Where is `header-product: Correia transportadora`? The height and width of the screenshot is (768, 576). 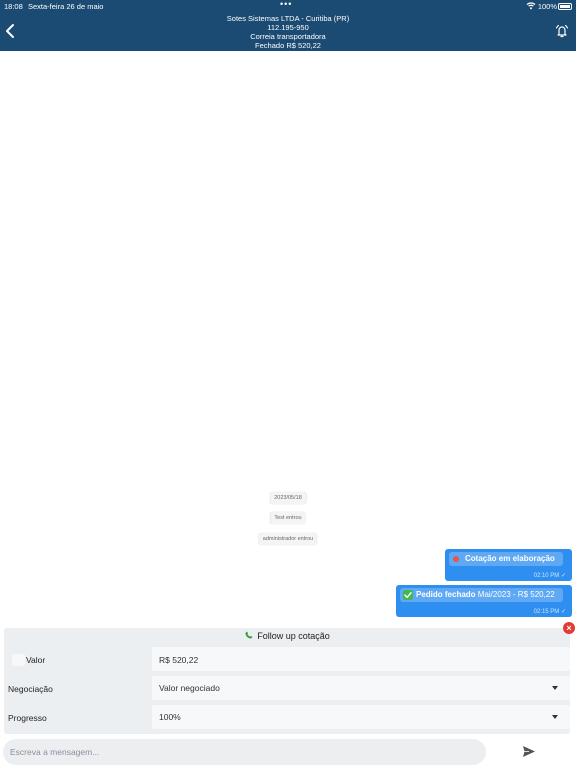
header-product: Correia transportadora is located at coordinates (288, 36).